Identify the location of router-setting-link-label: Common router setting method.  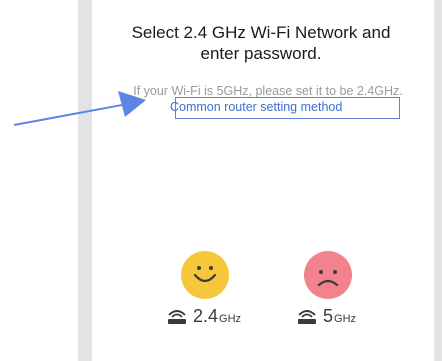
(256, 107).